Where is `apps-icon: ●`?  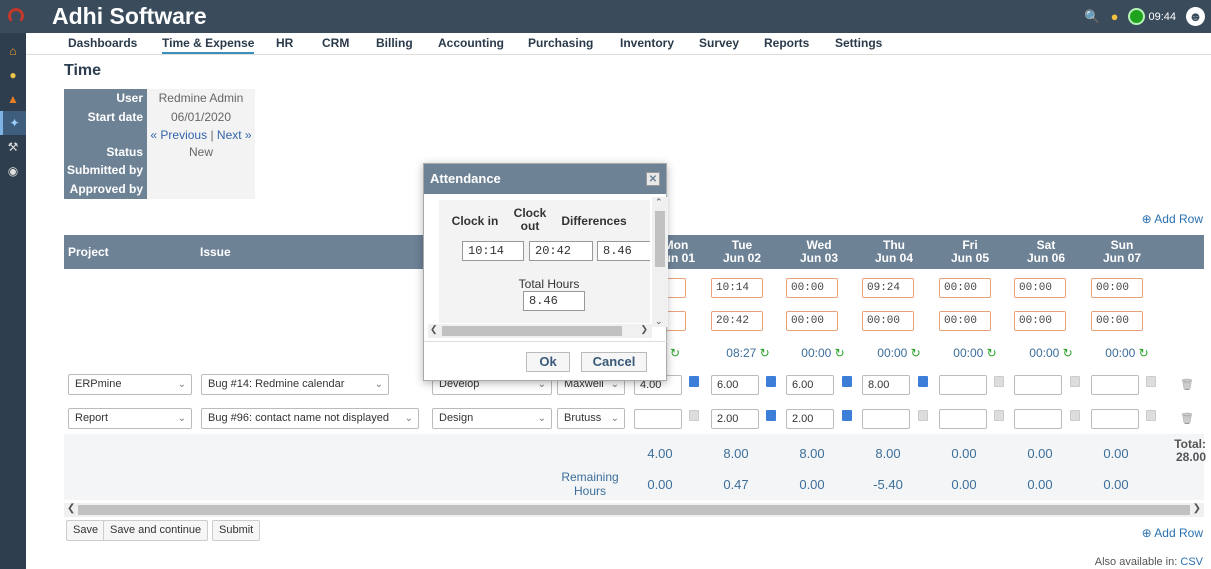 apps-icon: ● is located at coordinates (1115, 16).